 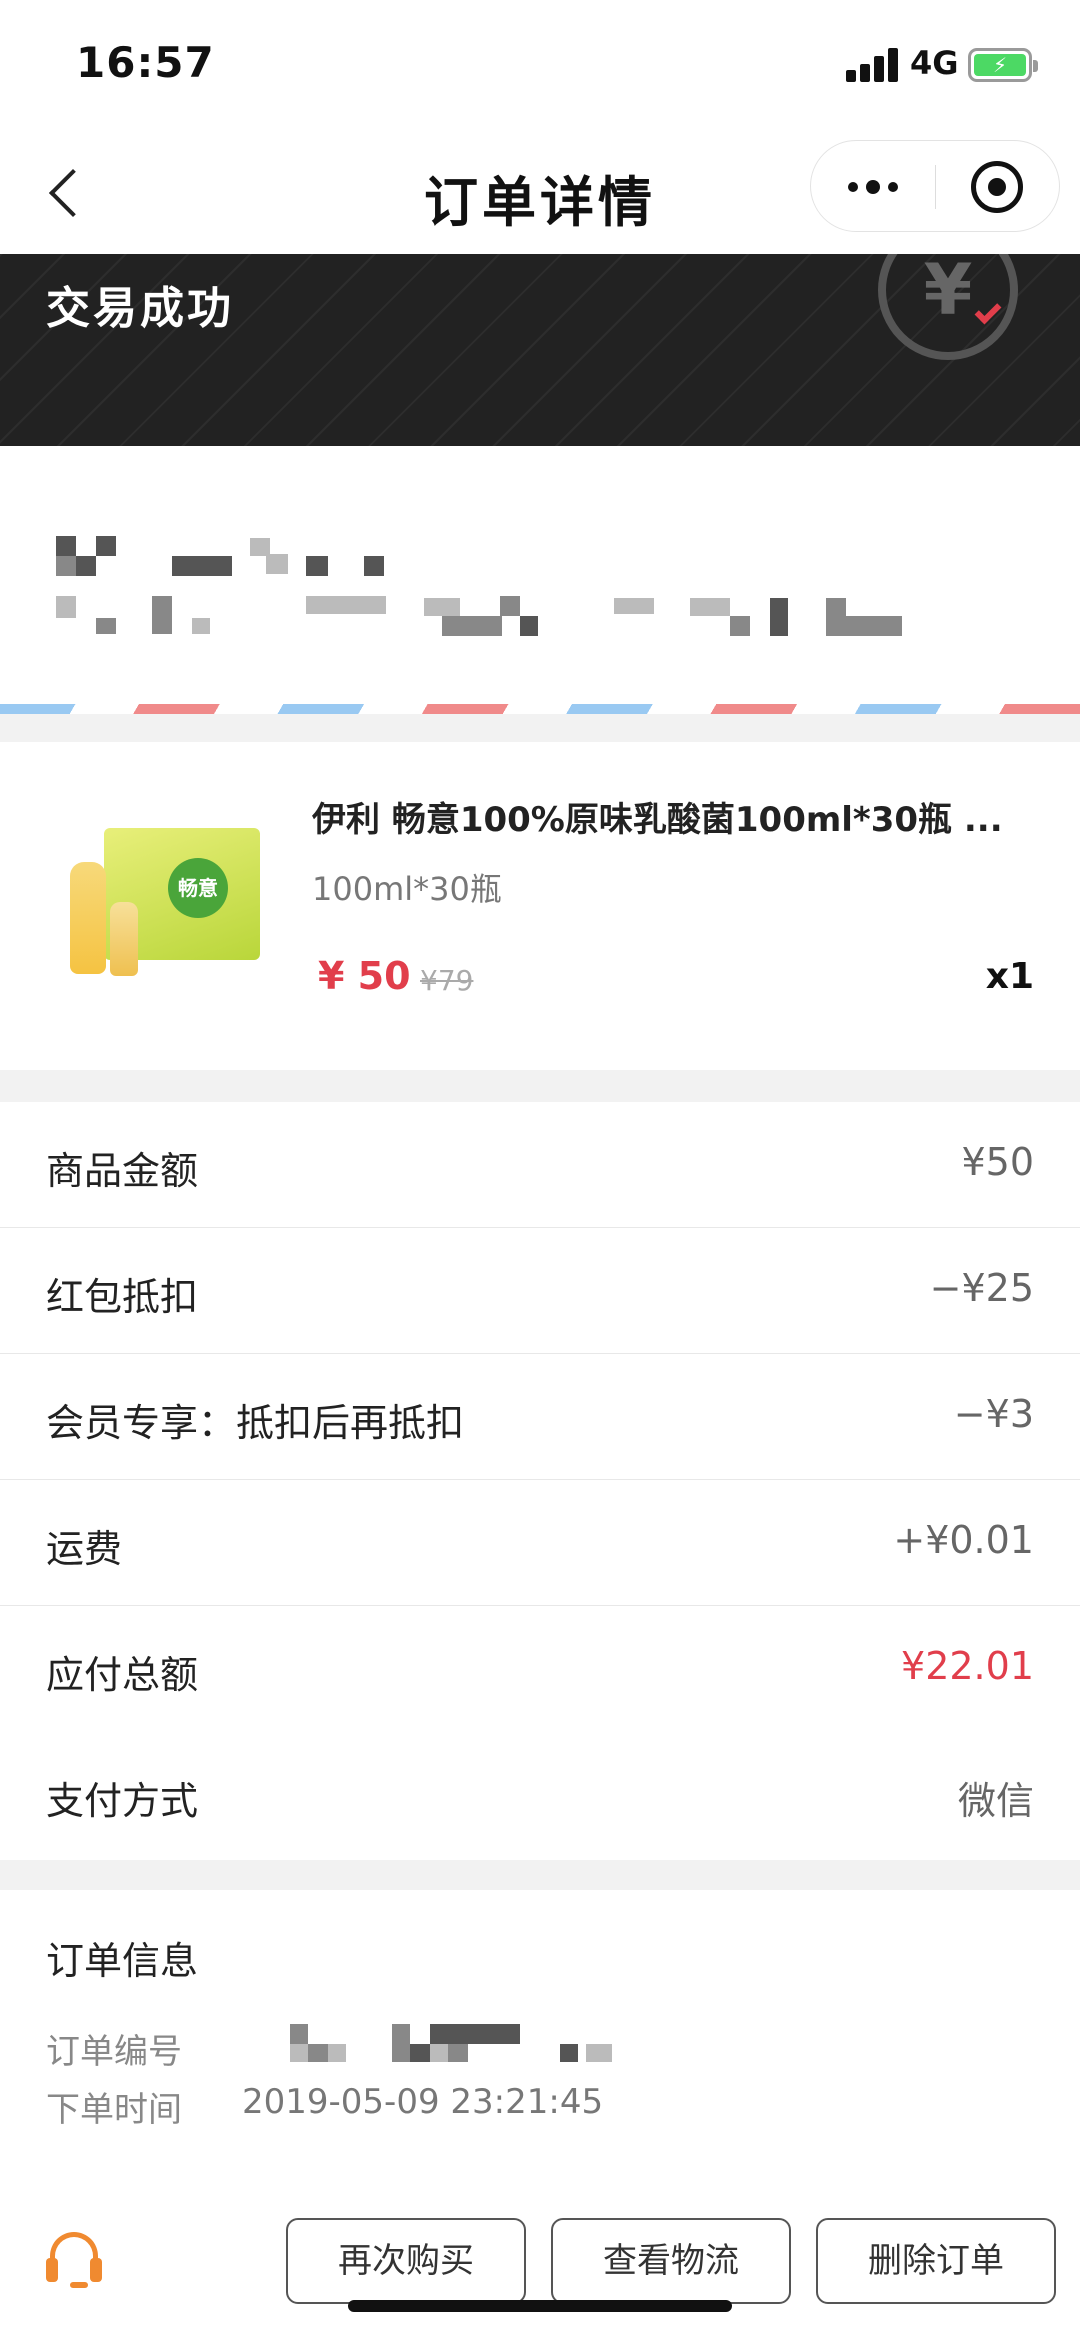 I want to click on order-info-title: 订单信息, so click(x=122, y=1961).